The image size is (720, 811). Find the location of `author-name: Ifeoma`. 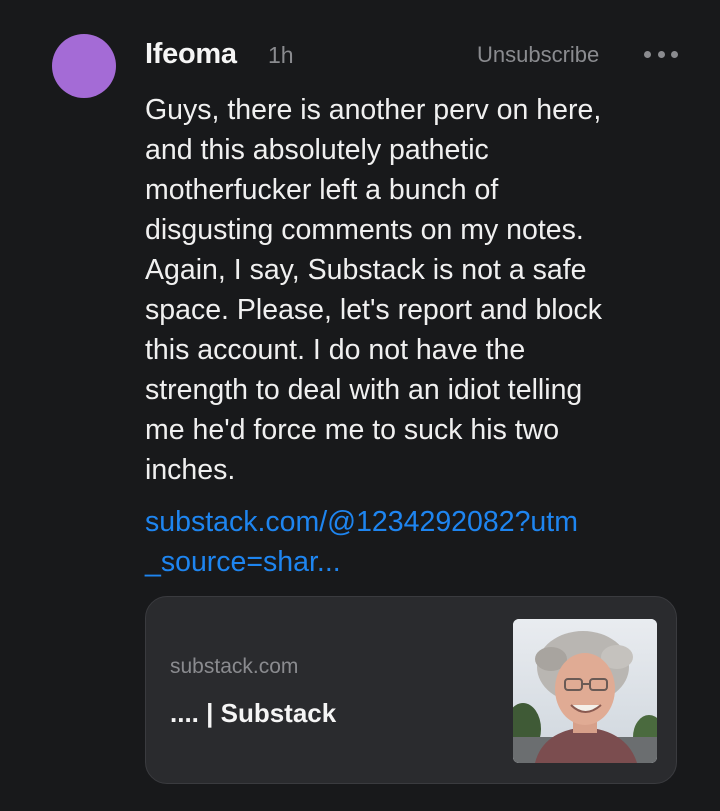

author-name: Ifeoma is located at coordinates (191, 54).